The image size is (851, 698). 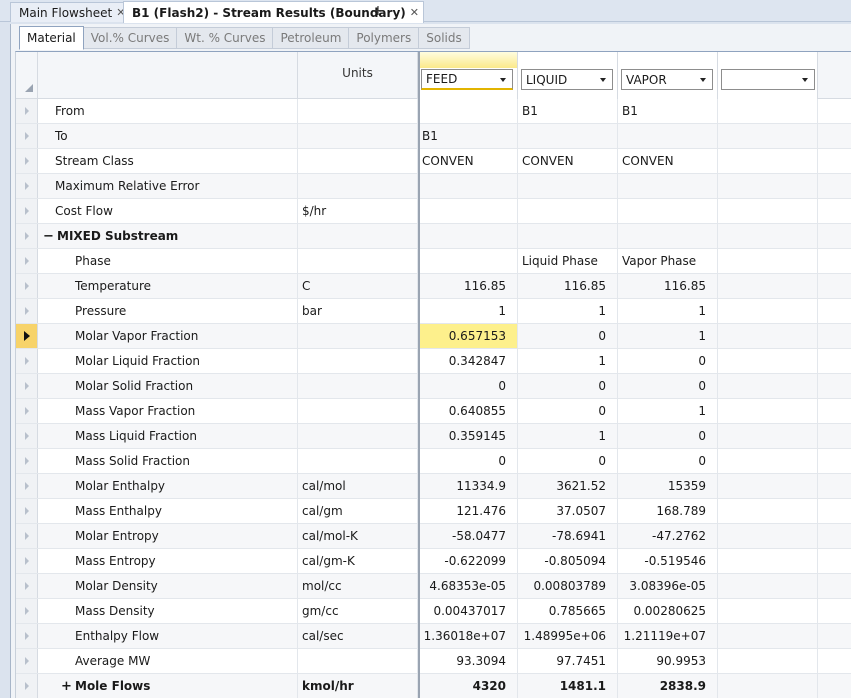 I want to click on value-cell: B1, so click(x=568, y=111).